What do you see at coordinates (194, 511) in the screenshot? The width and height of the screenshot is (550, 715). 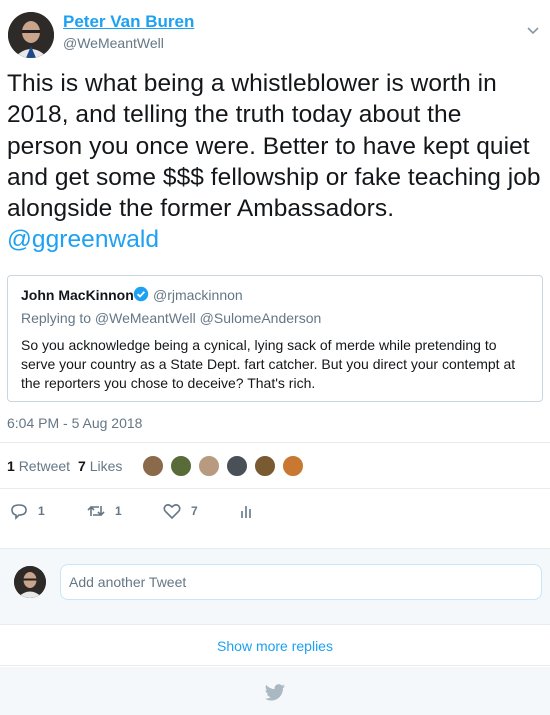 I see `like-count: 7` at bounding box center [194, 511].